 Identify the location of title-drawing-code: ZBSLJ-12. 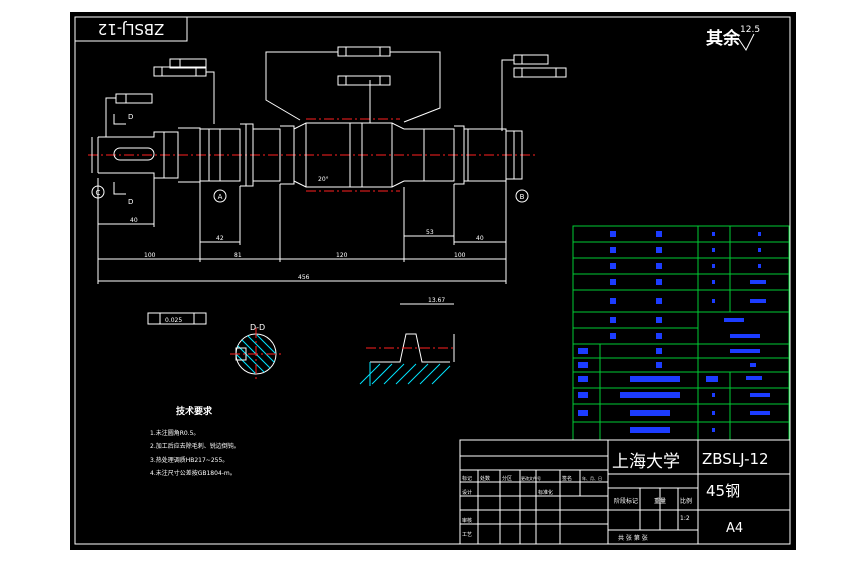
(735, 459).